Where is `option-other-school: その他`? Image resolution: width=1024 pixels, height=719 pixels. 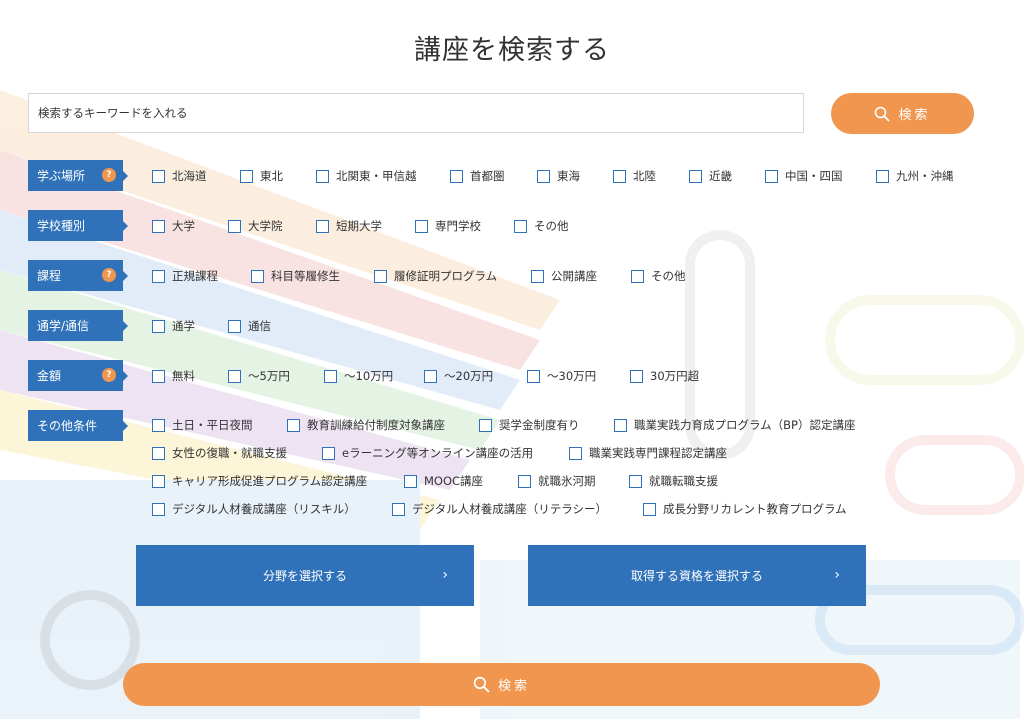 option-other-school: その他 is located at coordinates (541, 226).